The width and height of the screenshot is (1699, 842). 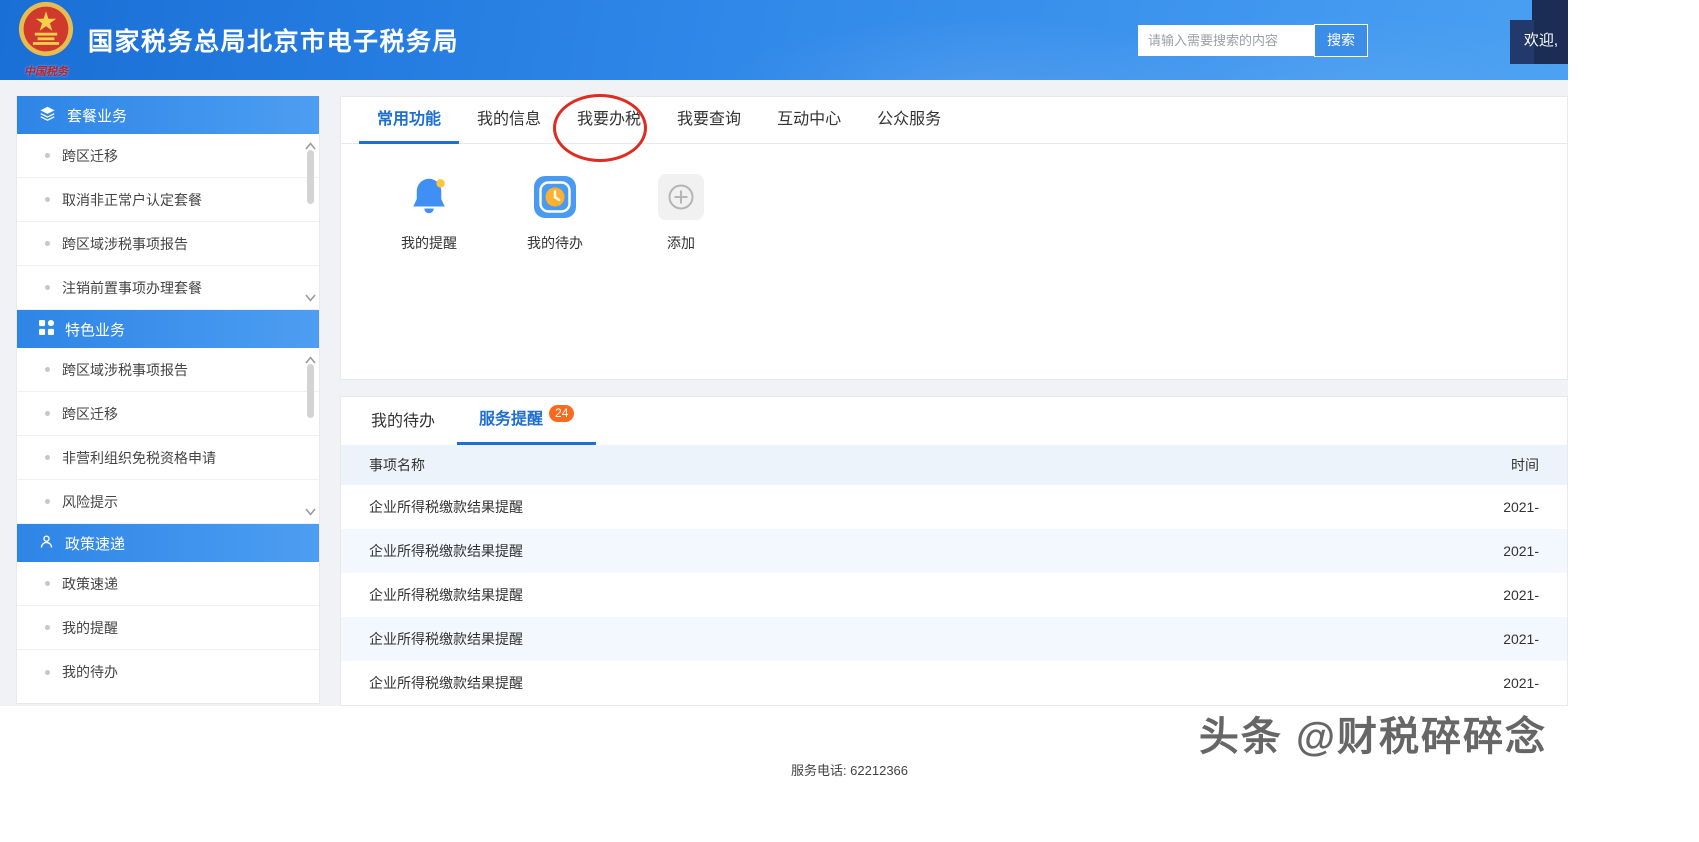 I want to click on sidebar-item-label: 风险提示, so click(x=90, y=501).